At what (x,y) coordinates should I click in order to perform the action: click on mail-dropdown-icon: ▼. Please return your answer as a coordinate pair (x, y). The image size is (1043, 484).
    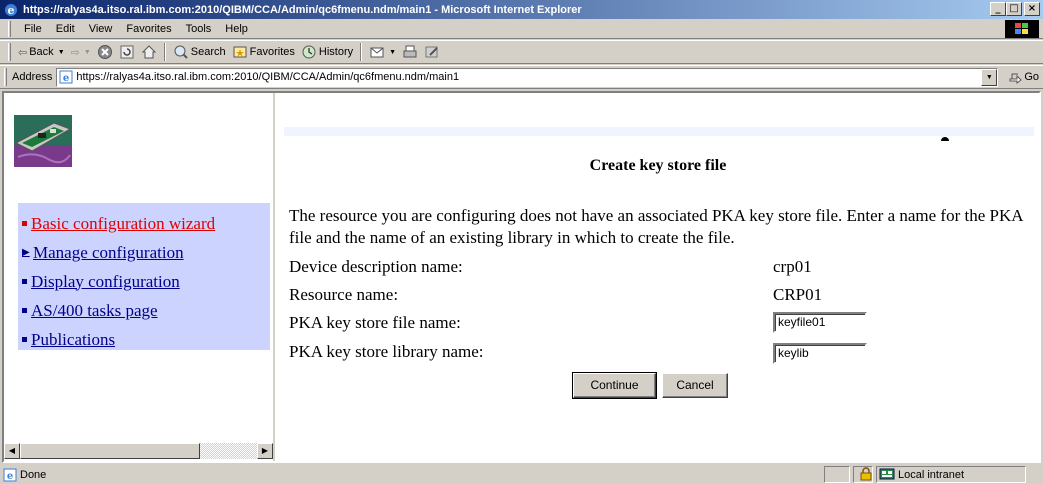
    Looking at the image, I should click on (392, 52).